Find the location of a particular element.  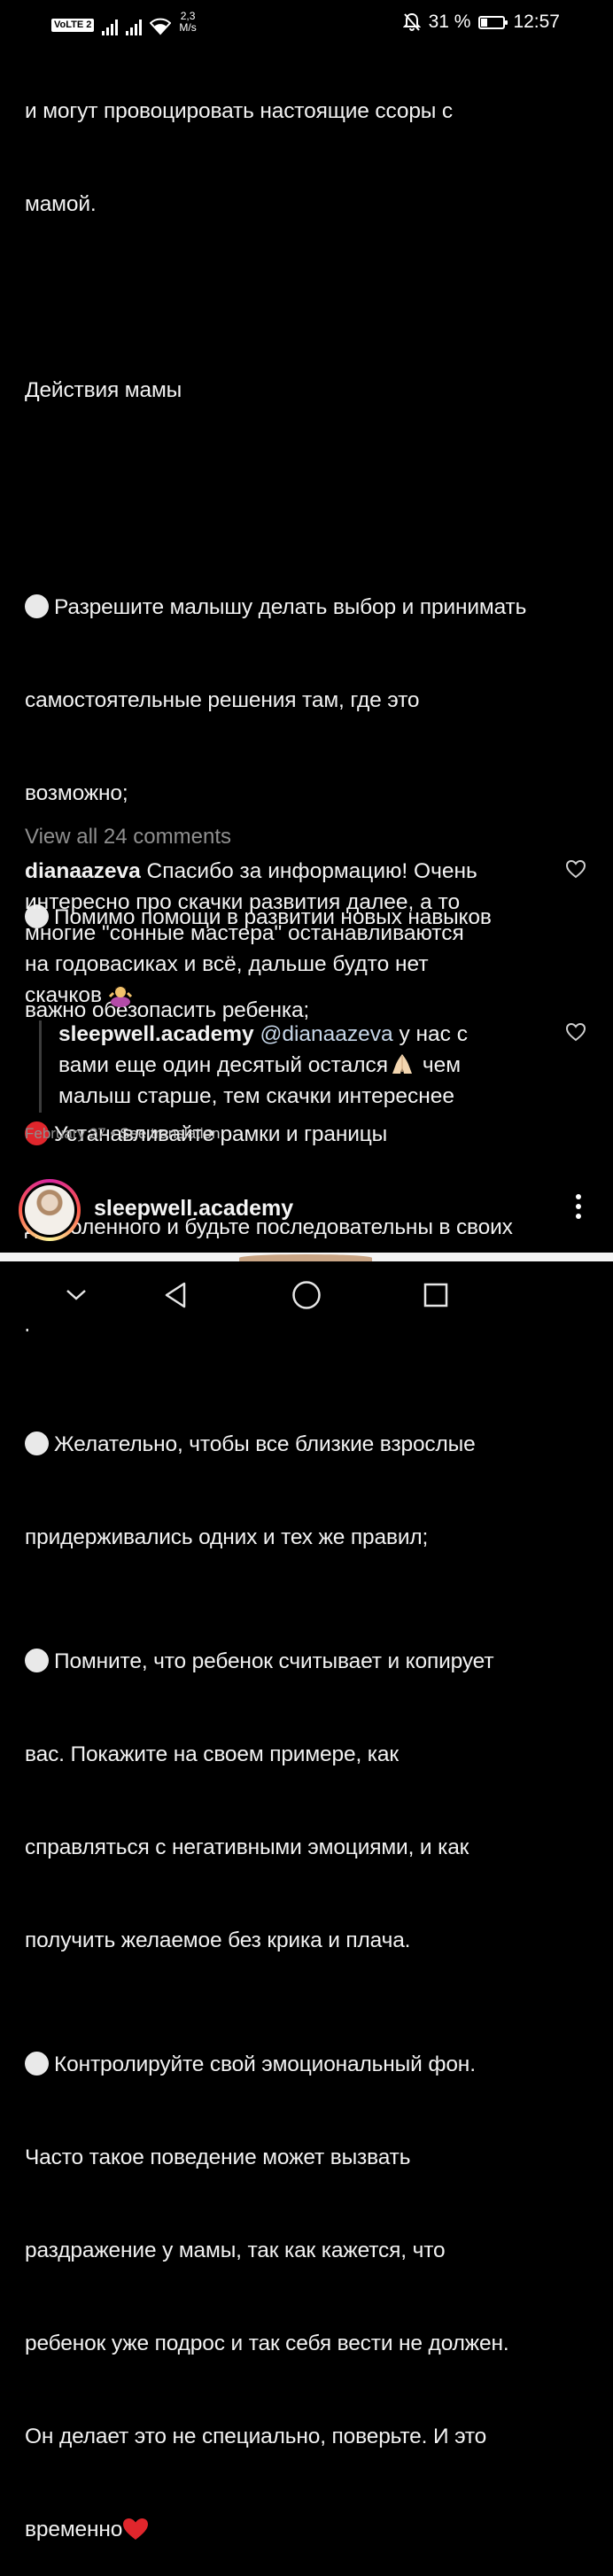

caption-line: самостоятельные решения там, где это is located at coordinates (222, 700).